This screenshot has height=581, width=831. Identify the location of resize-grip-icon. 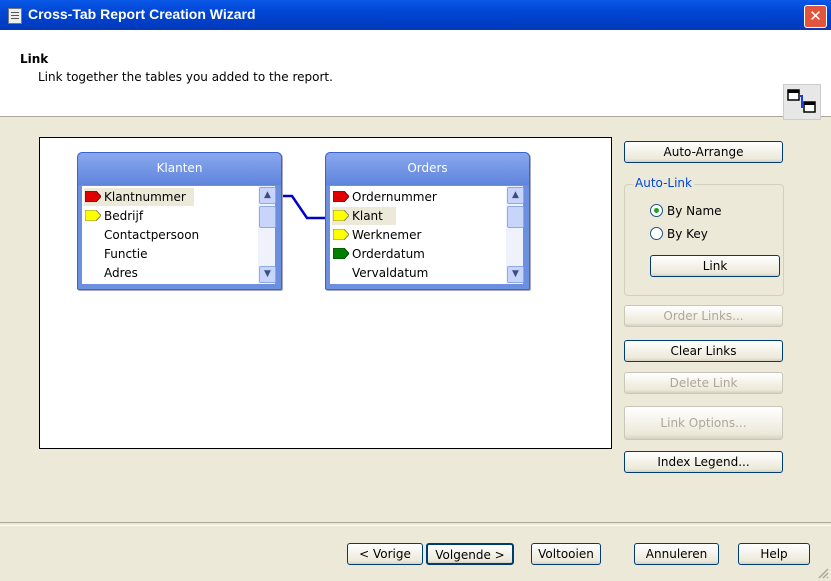
(823, 573).